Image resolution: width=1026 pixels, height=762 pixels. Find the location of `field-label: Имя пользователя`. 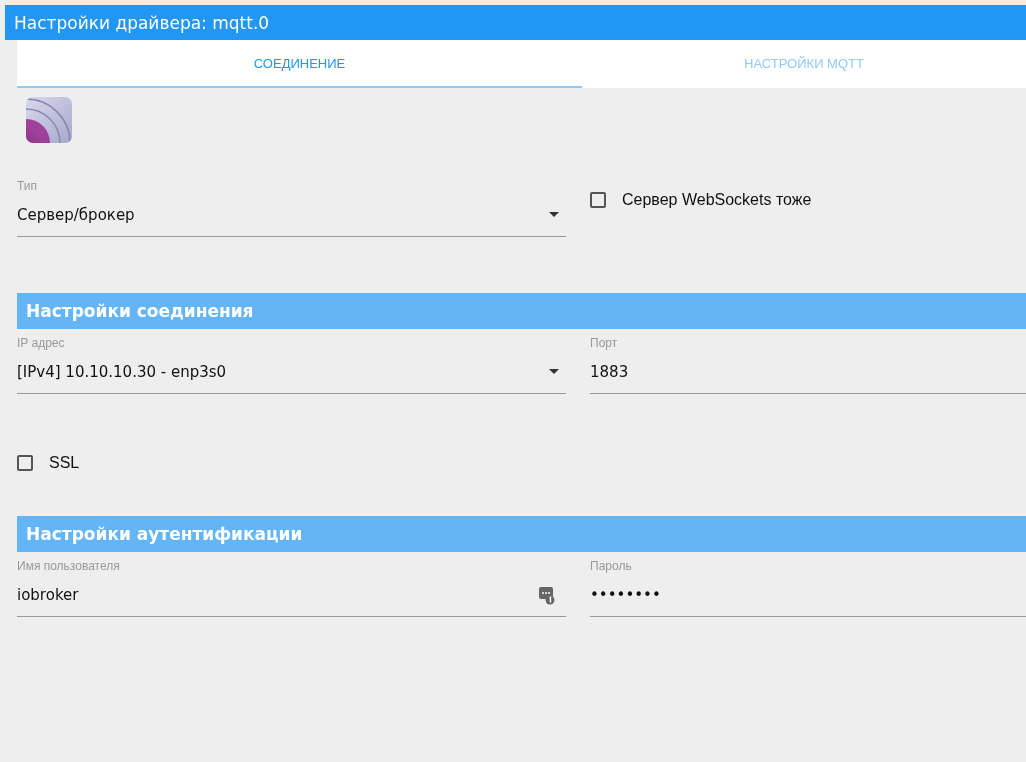

field-label: Имя пользователя is located at coordinates (68, 566).